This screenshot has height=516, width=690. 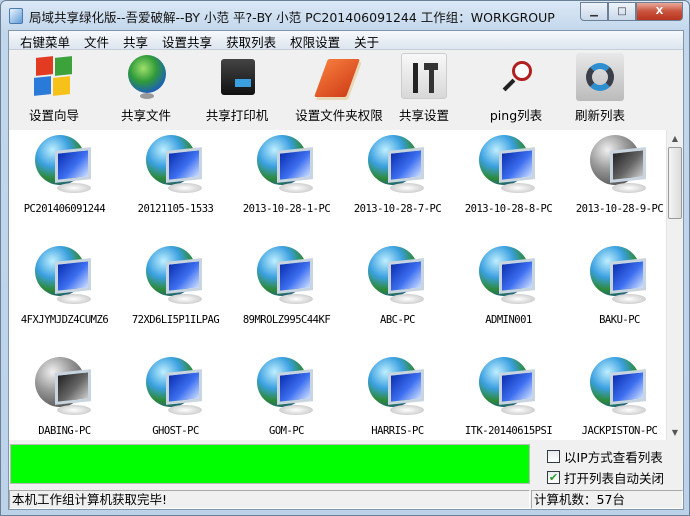 I want to click on menu-about: 关于, so click(x=366, y=40).